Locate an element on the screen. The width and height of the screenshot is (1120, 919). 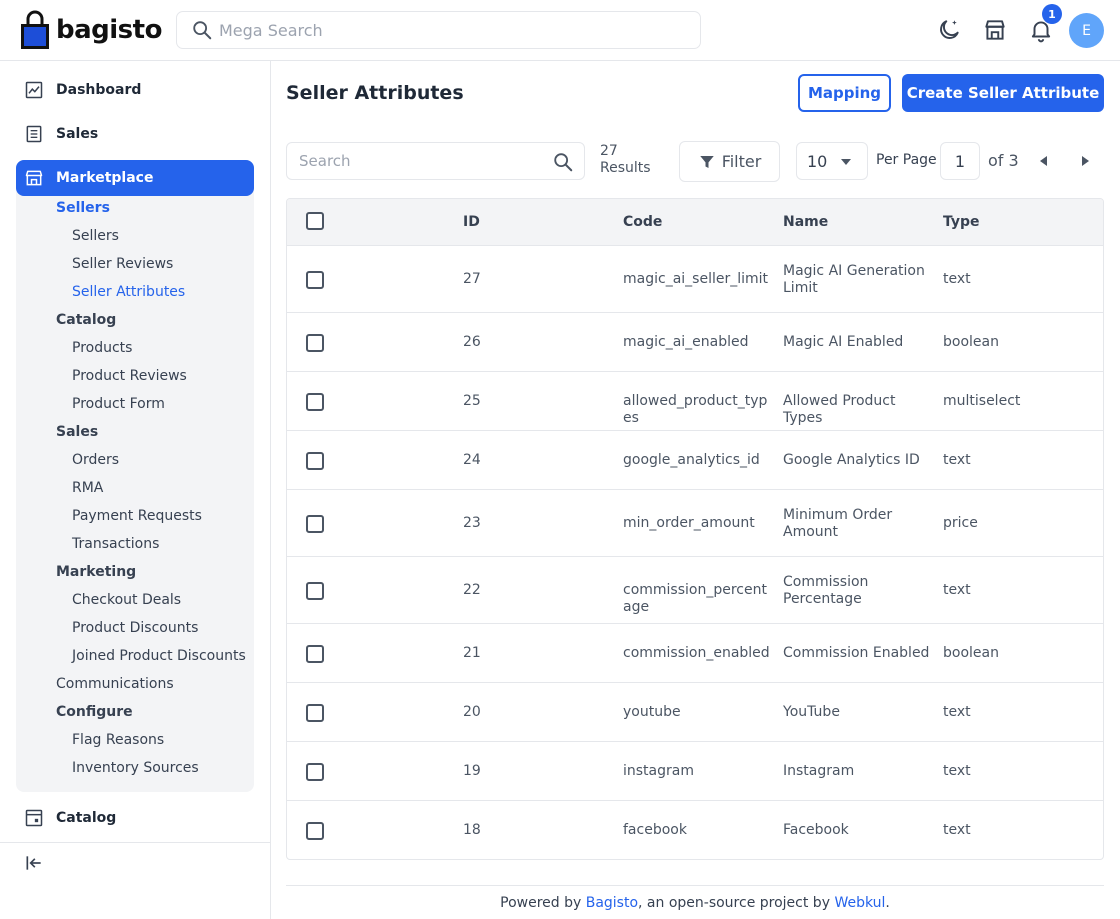
cell-id: 25 is located at coordinates (472, 400).